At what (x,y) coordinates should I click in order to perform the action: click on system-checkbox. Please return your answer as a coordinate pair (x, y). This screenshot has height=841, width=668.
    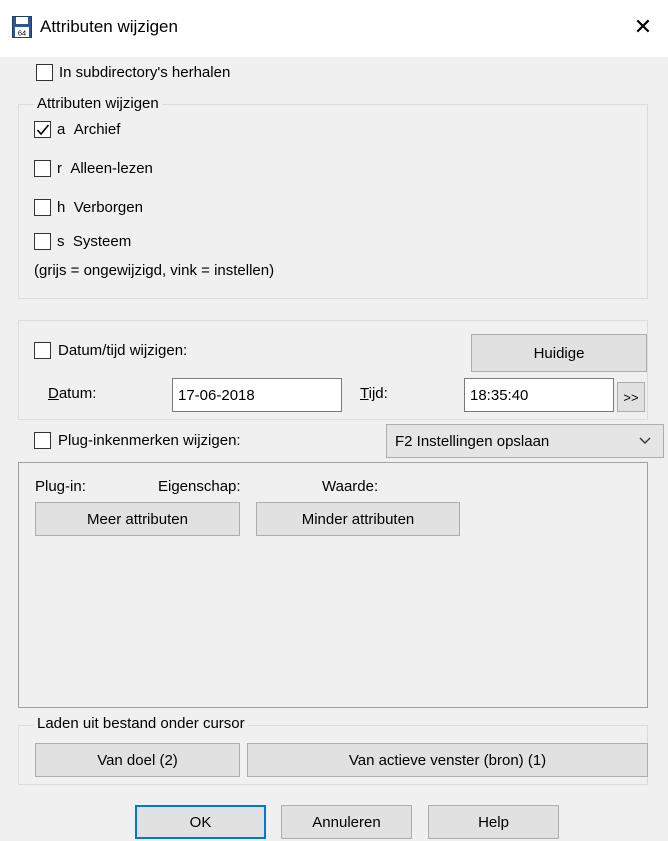
    Looking at the image, I should click on (42, 241).